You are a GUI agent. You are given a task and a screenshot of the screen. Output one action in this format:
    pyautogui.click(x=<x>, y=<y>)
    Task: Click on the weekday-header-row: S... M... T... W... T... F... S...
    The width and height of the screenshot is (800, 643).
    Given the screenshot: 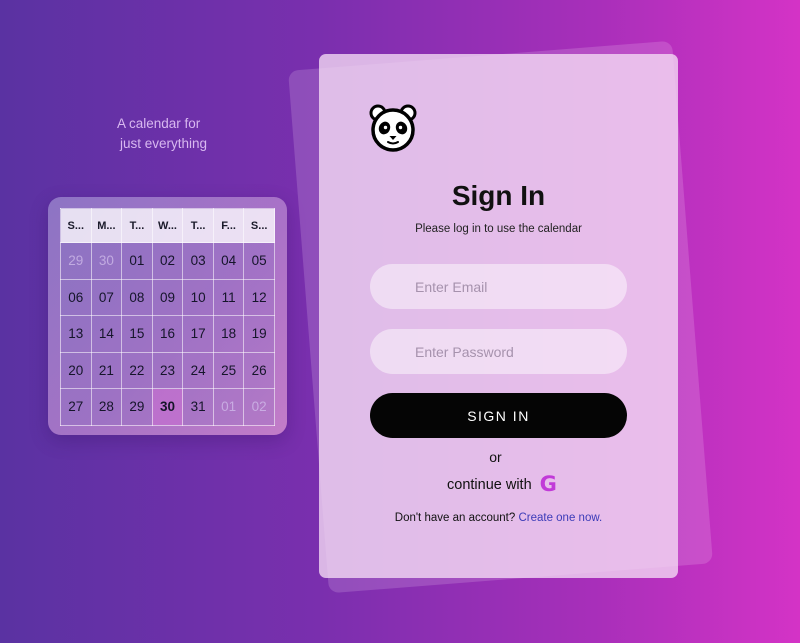 What is the action you would take?
    pyautogui.click(x=167, y=225)
    